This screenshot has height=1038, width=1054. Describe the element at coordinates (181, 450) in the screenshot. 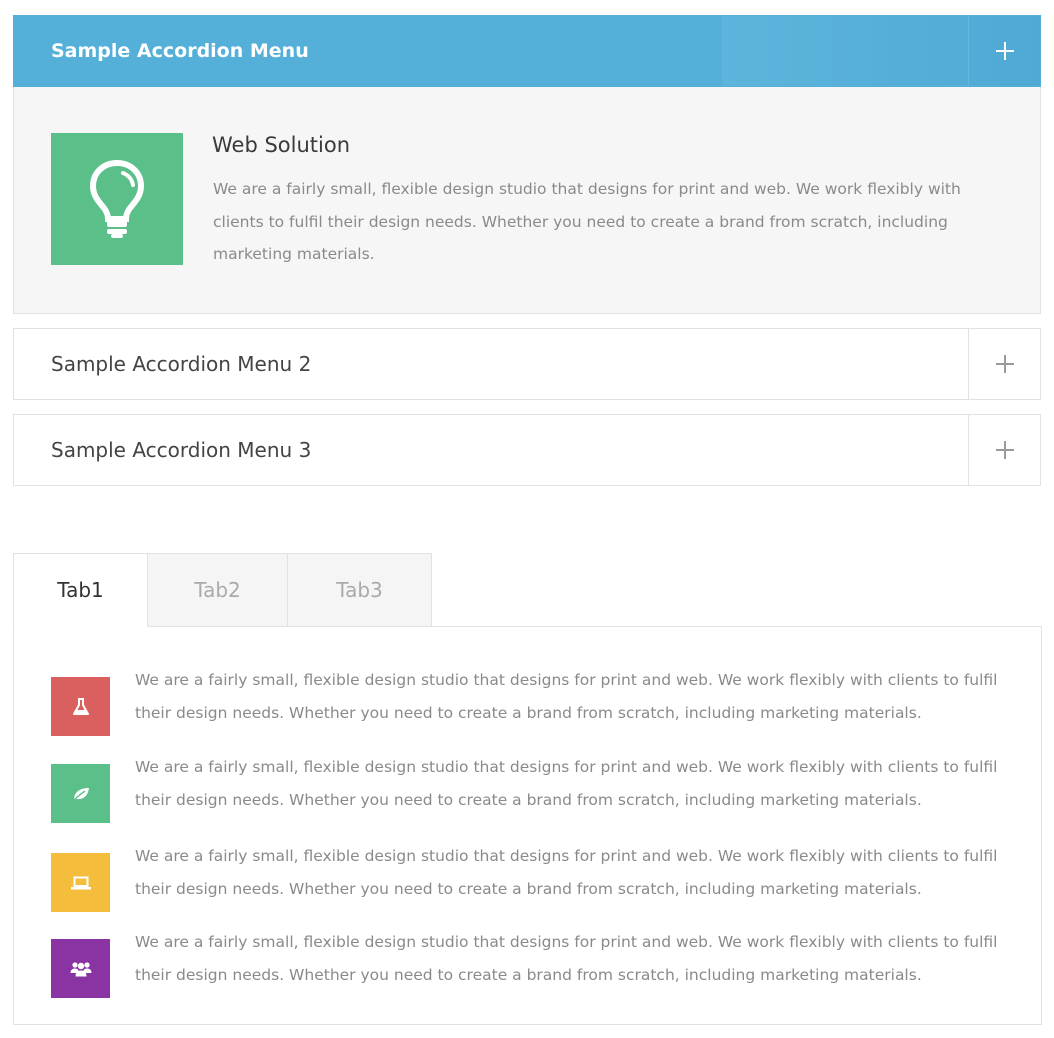

I see `accordion-title-3: Sample Accordion Menu 3` at that location.